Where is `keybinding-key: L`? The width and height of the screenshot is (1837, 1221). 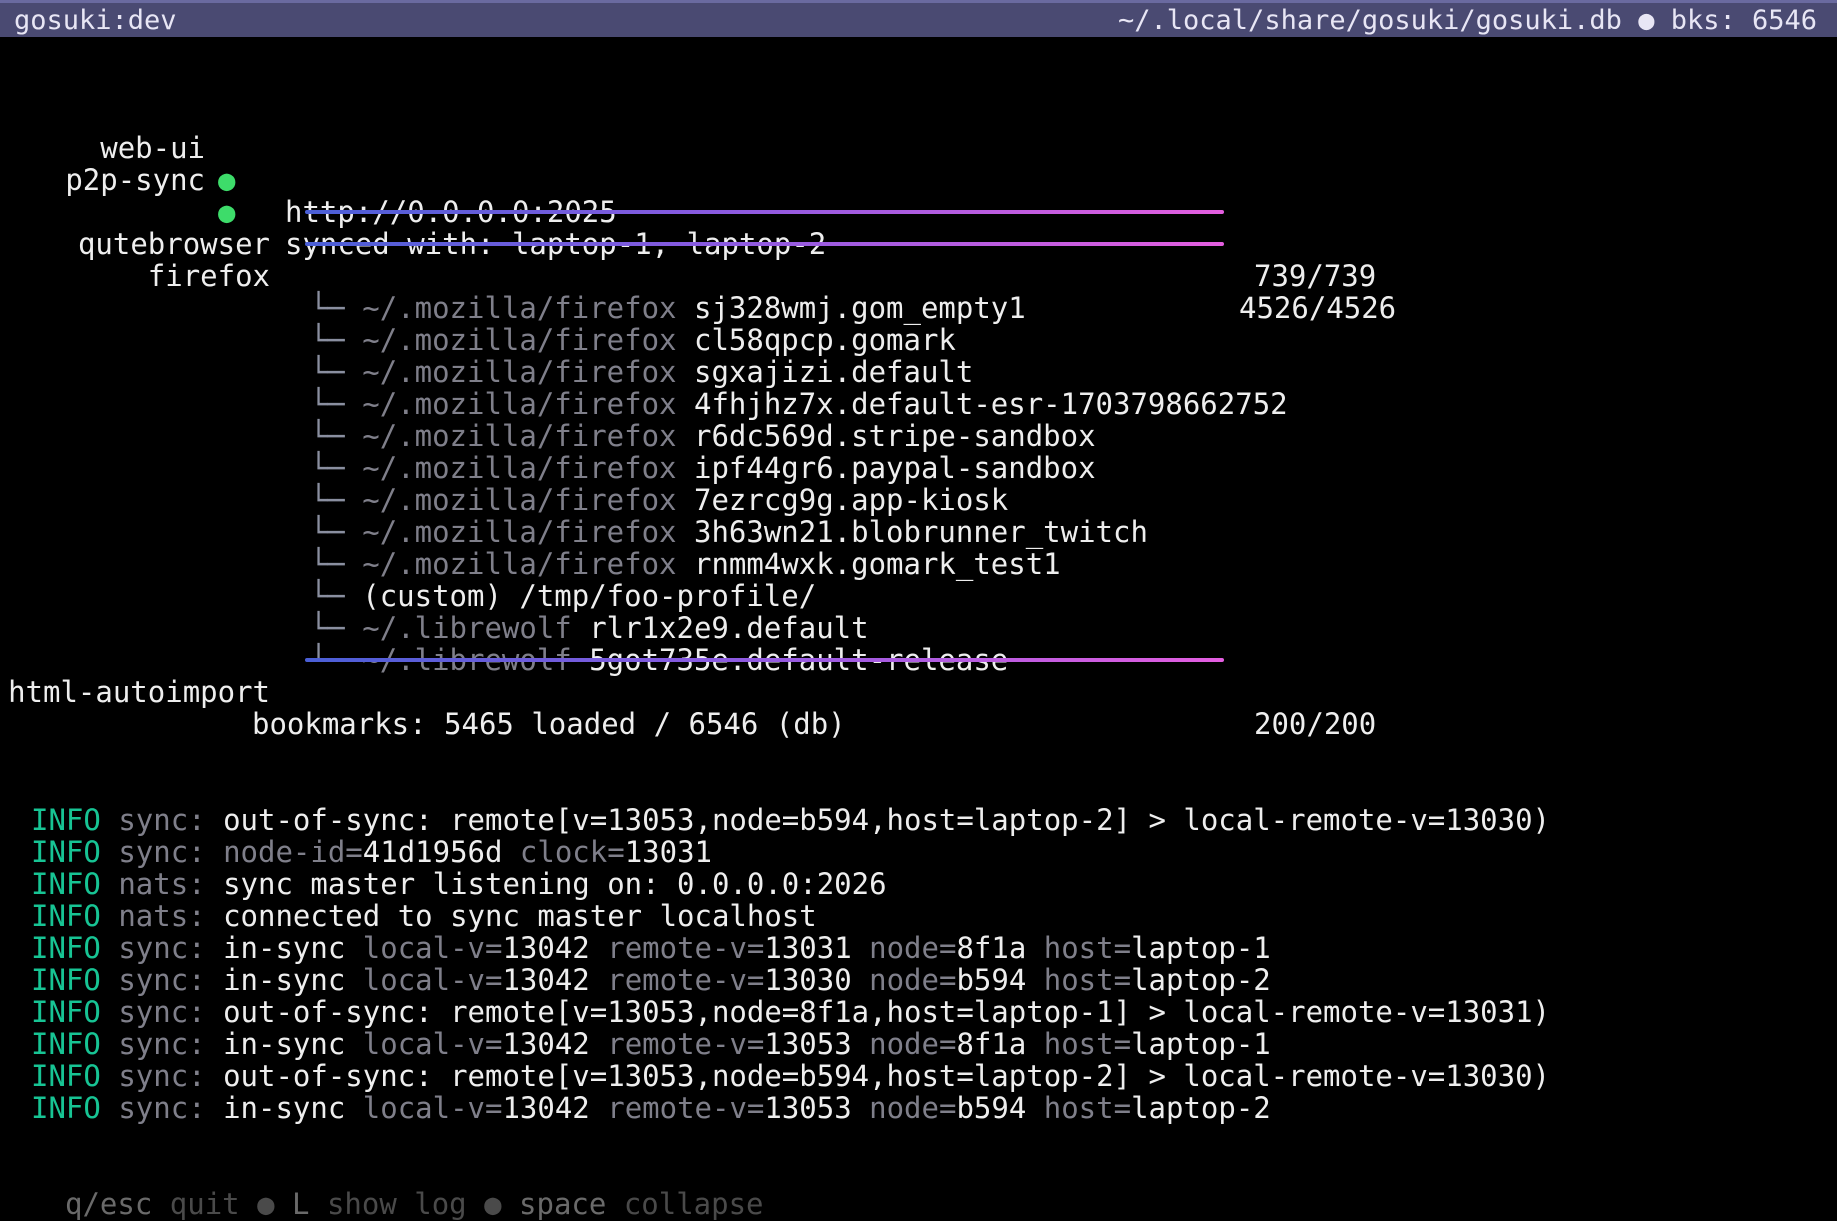
keybinding-key: L is located at coordinates (301, 1204).